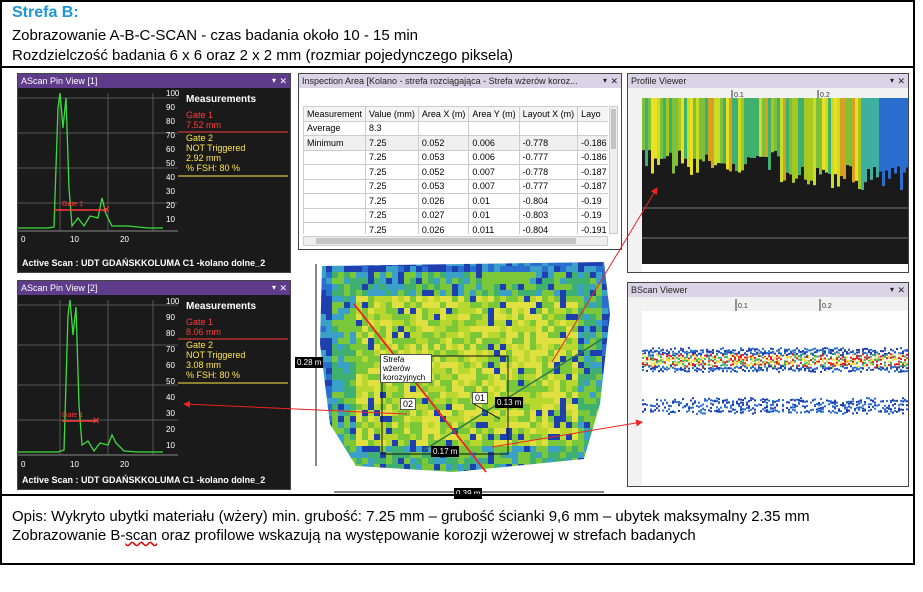 This screenshot has height=592, width=923. Describe the element at coordinates (455, 143) in the screenshot. I see `table-row: Minimum 7.25 0.052 0.006 -0.778 -0.186` at that location.